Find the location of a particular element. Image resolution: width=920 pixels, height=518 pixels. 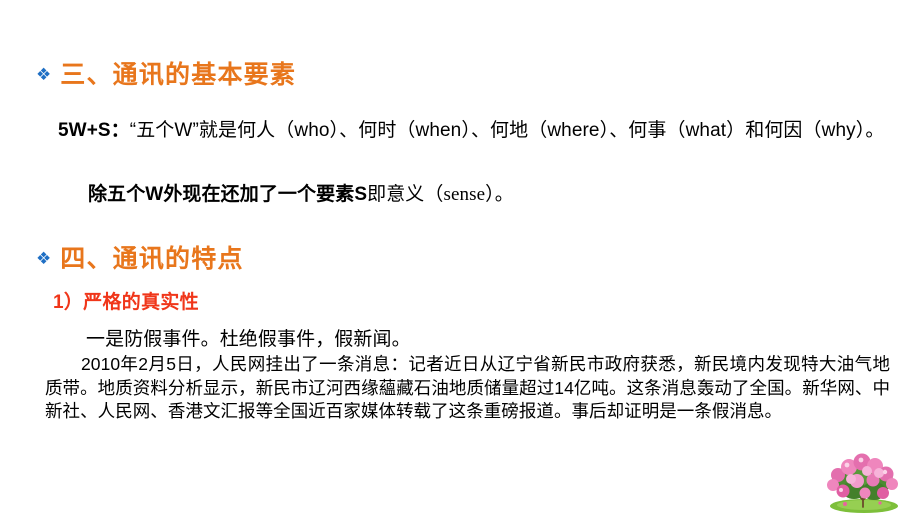

section-heading-four: ❖ 四、通讯的特点 is located at coordinates (140, 259).